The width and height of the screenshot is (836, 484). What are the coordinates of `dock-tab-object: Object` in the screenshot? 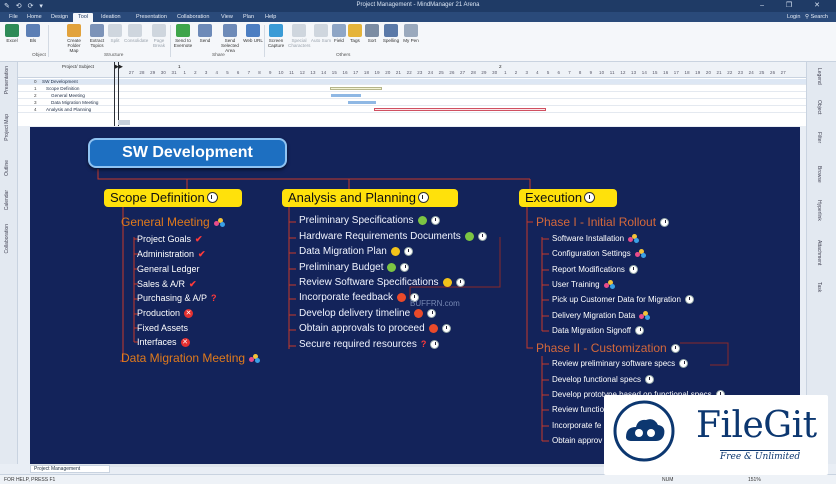 It's located at (819, 107).